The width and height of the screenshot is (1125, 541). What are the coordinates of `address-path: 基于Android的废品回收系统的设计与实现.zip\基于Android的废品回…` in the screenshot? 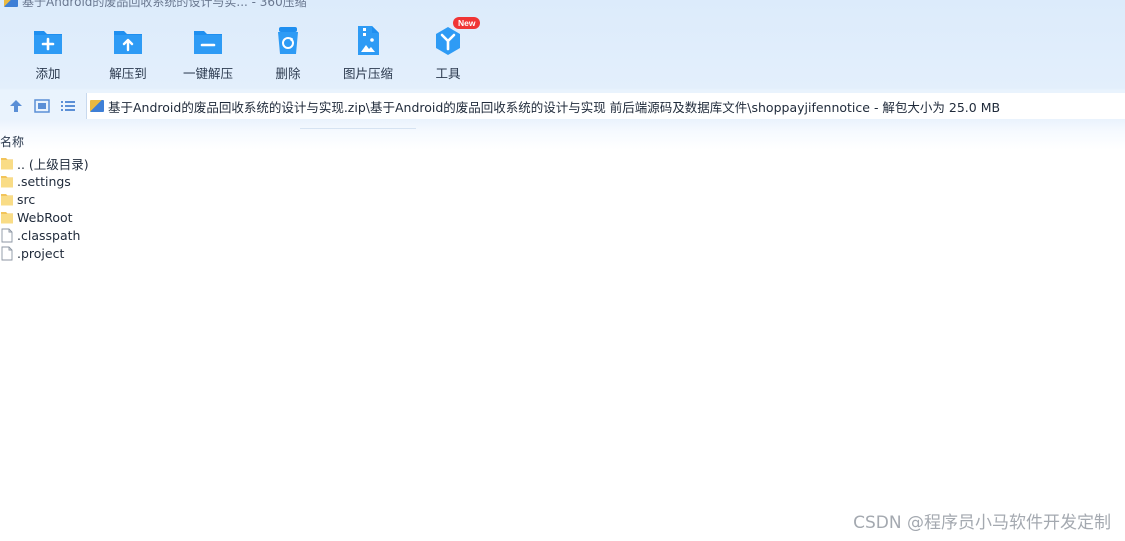 It's located at (554, 107).